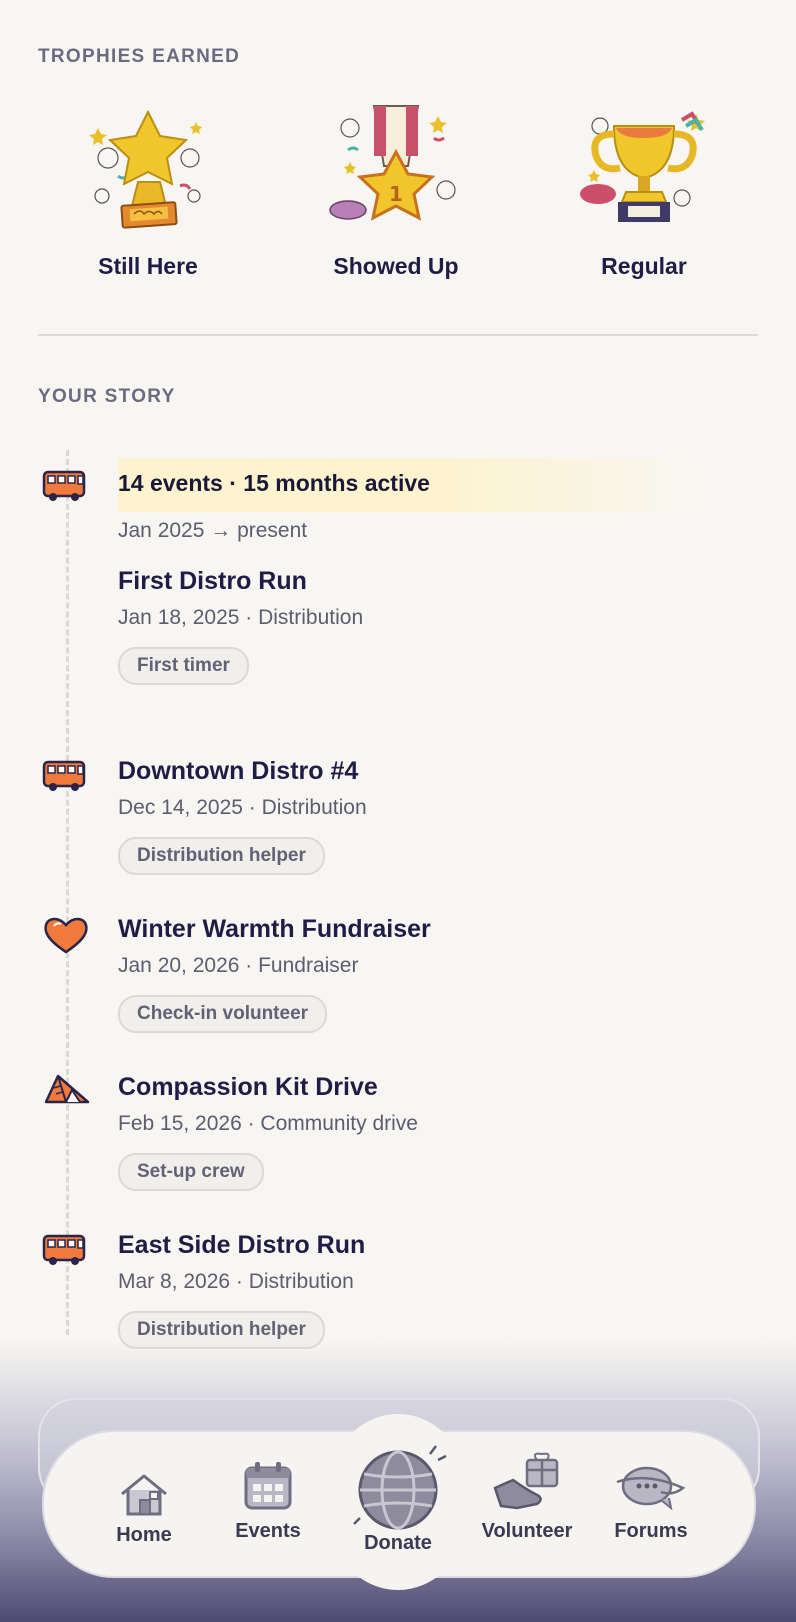 The width and height of the screenshot is (796, 1622). Describe the element at coordinates (396, 266) in the screenshot. I see `trophy-name: Showed Up` at that location.